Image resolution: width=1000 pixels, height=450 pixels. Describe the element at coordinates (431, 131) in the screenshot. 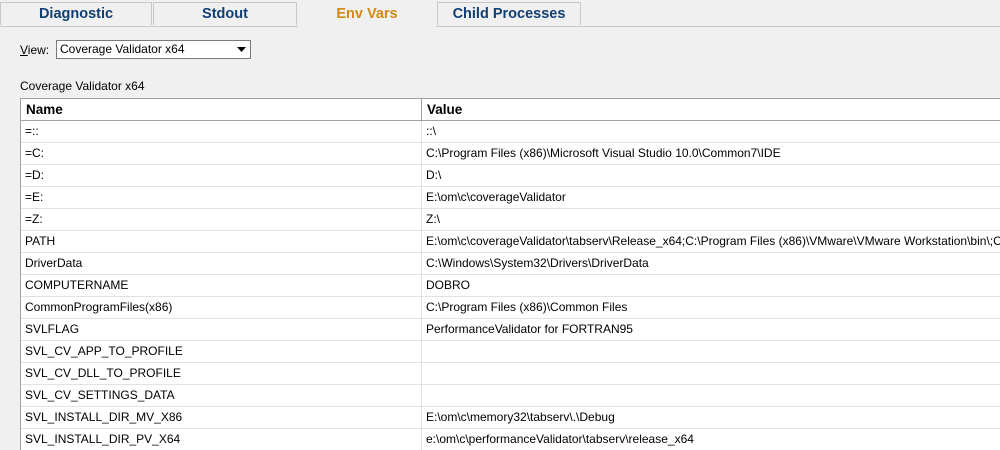

I see `row-value: ::\` at that location.